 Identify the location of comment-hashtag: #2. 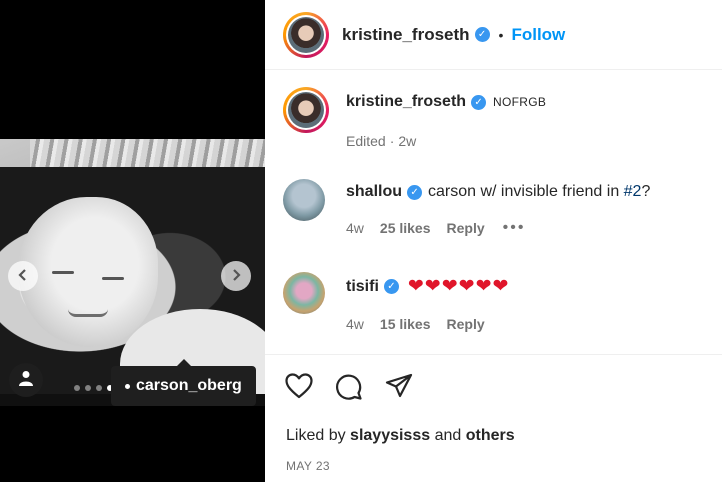
(633, 191).